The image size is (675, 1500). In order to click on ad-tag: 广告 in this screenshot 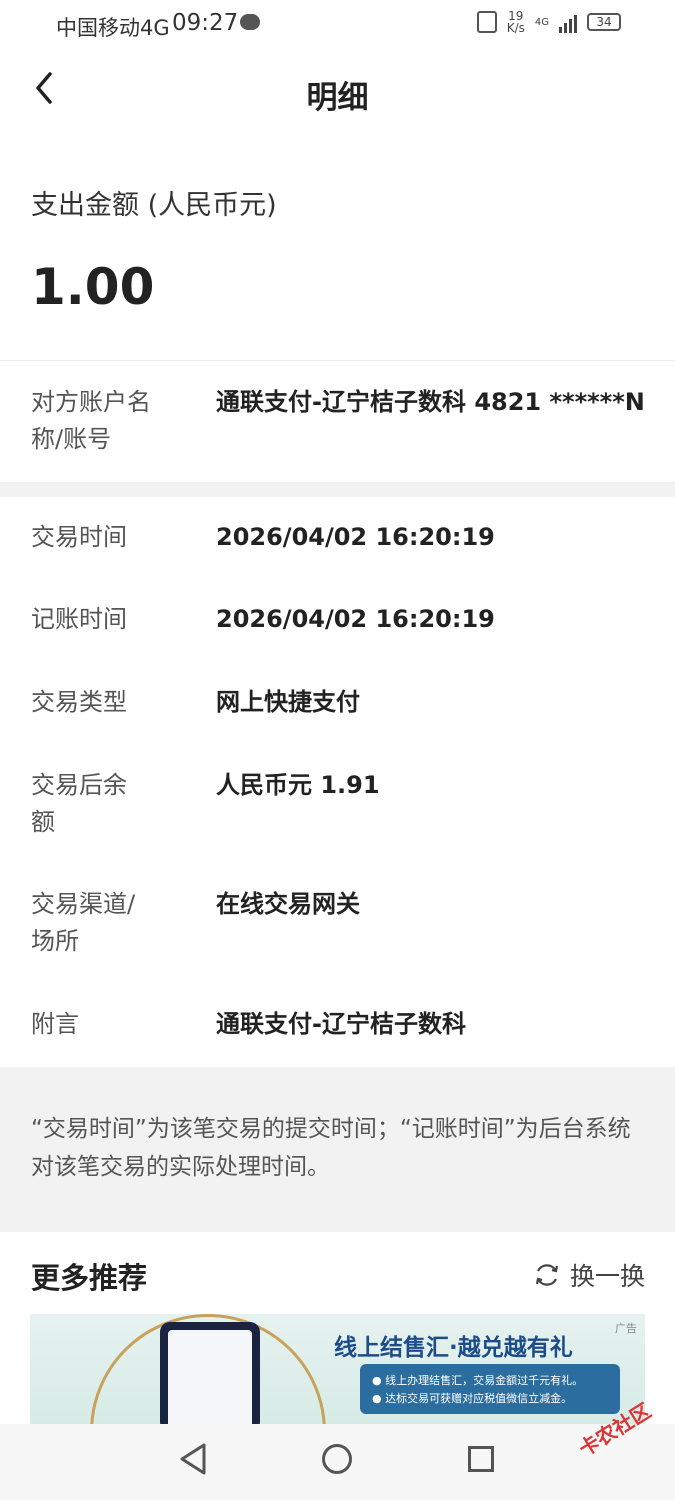, I will do `click(626, 1328)`.